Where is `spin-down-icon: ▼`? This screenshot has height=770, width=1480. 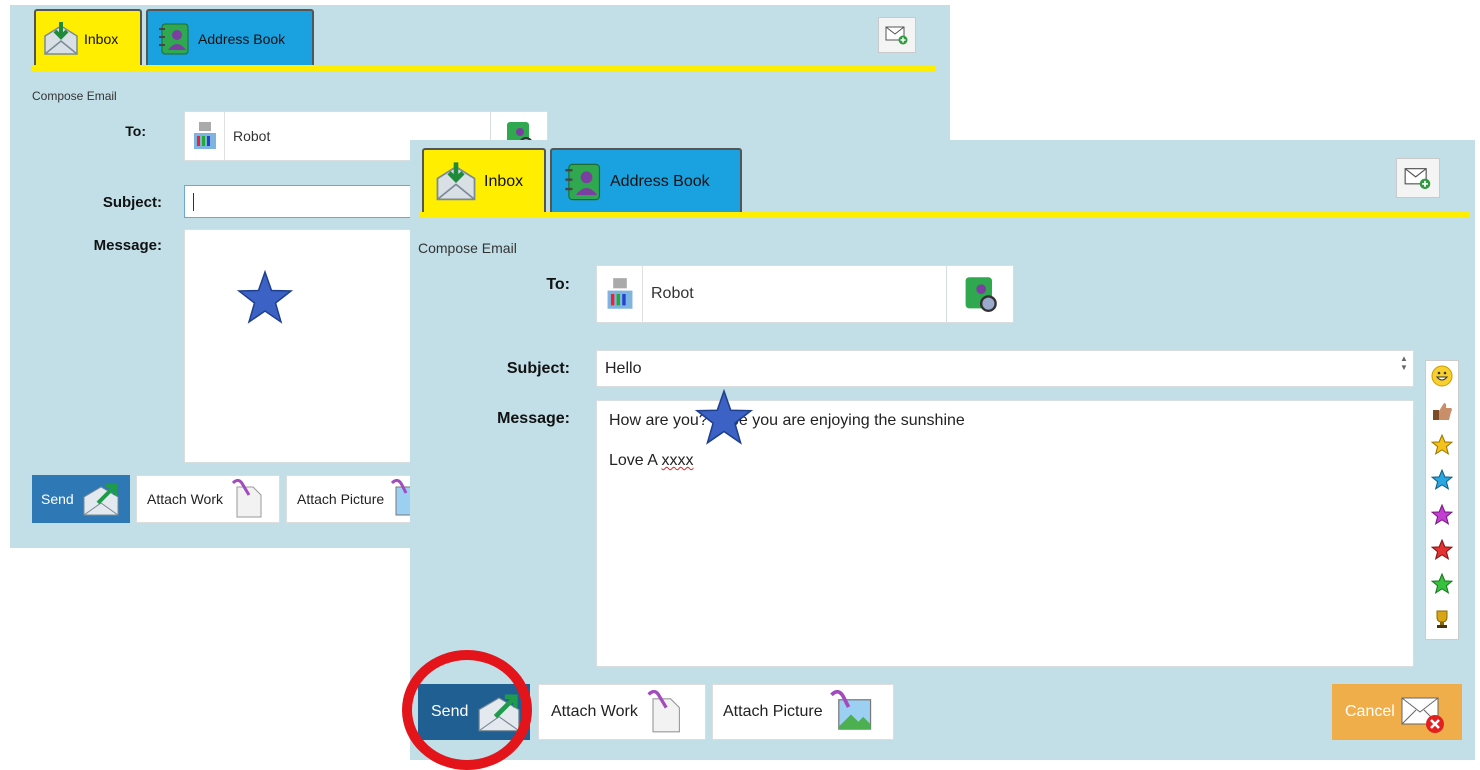 spin-down-icon: ▼ is located at coordinates (1404, 367).